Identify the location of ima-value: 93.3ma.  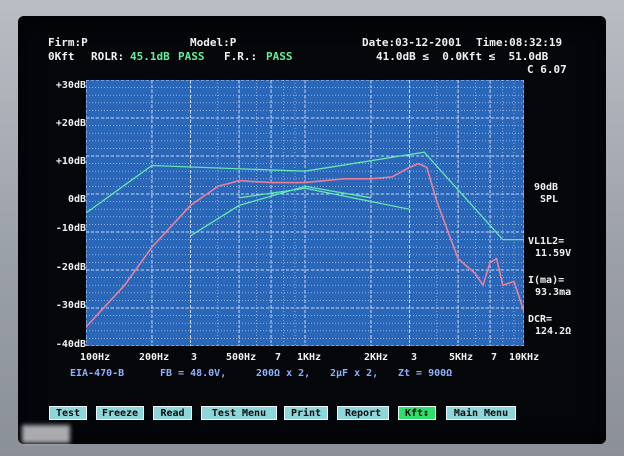
(553, 292).